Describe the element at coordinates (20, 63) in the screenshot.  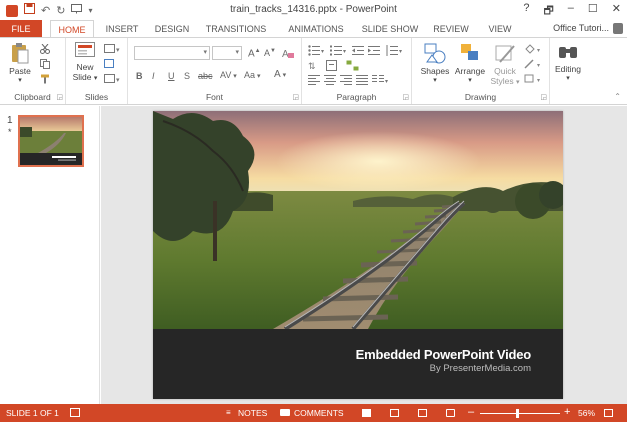
I see `paste-button: Paste ▾` at that location.